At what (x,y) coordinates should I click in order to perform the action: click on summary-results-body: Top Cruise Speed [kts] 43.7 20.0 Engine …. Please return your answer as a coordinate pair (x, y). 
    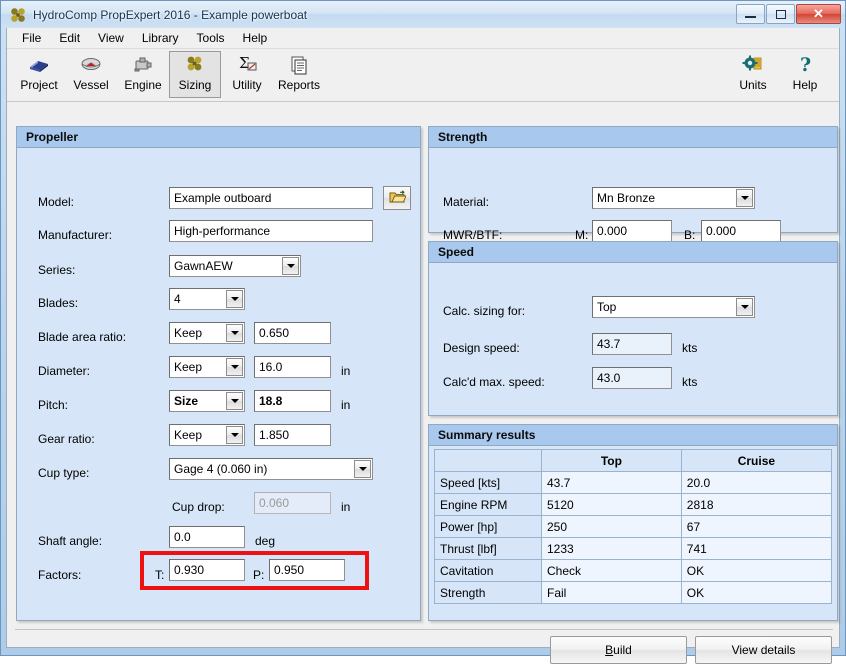
    Looking at the image, I should click on (633, 532).